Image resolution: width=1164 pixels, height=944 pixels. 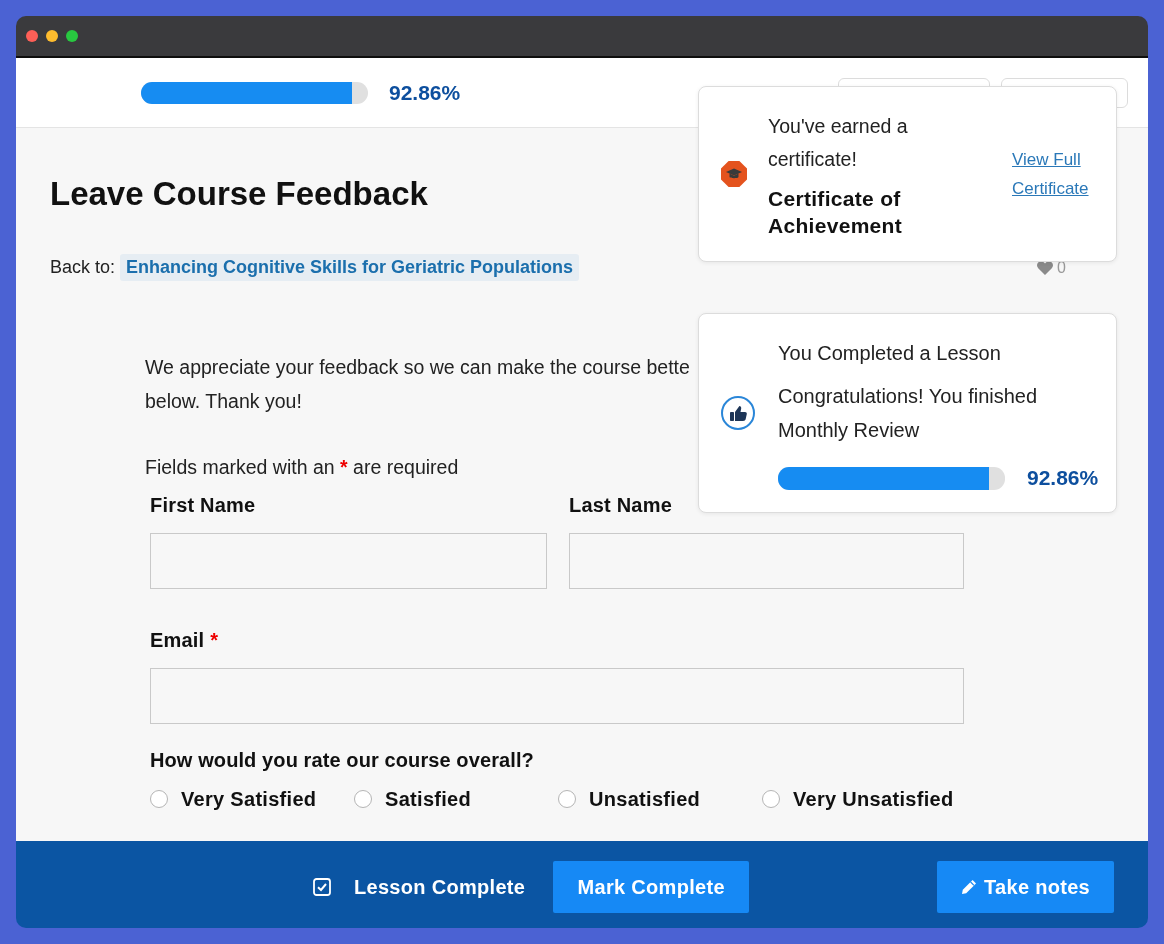 I want to click on back-label: Back to:, so click(x=83, y=267).